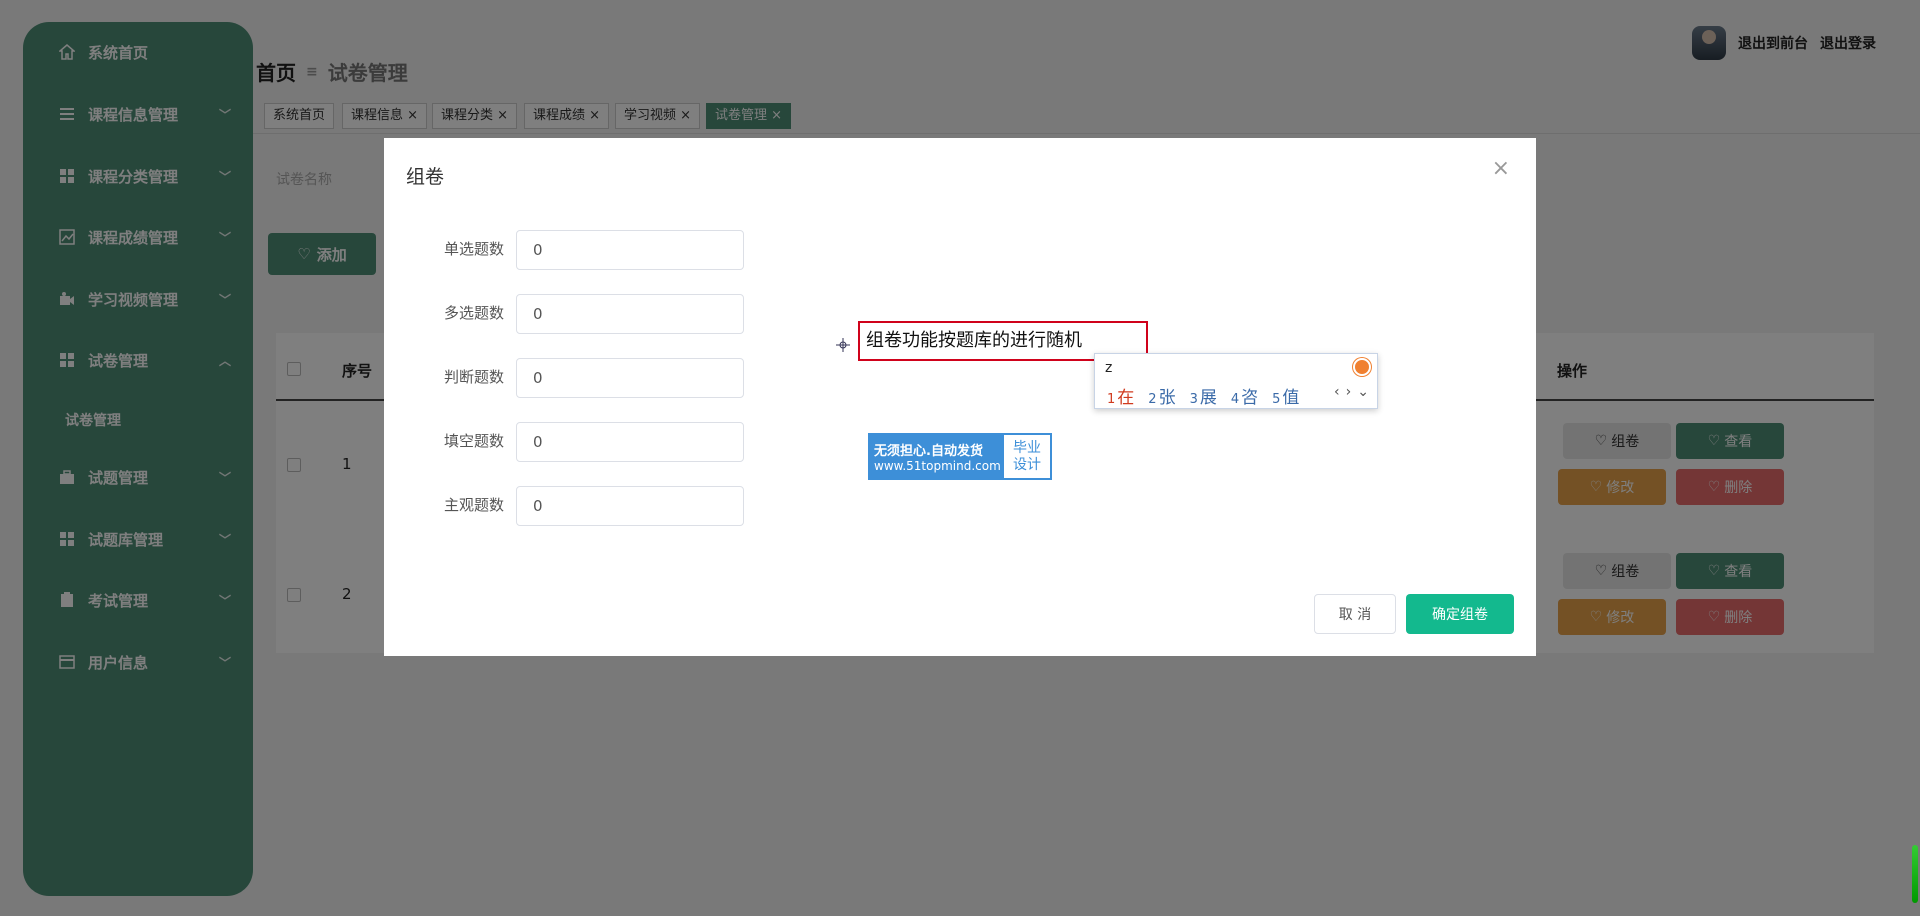 This screenshot has height=916, width=1920. I want to click on chevron-left-icon: ‹, so click(1337, 392).